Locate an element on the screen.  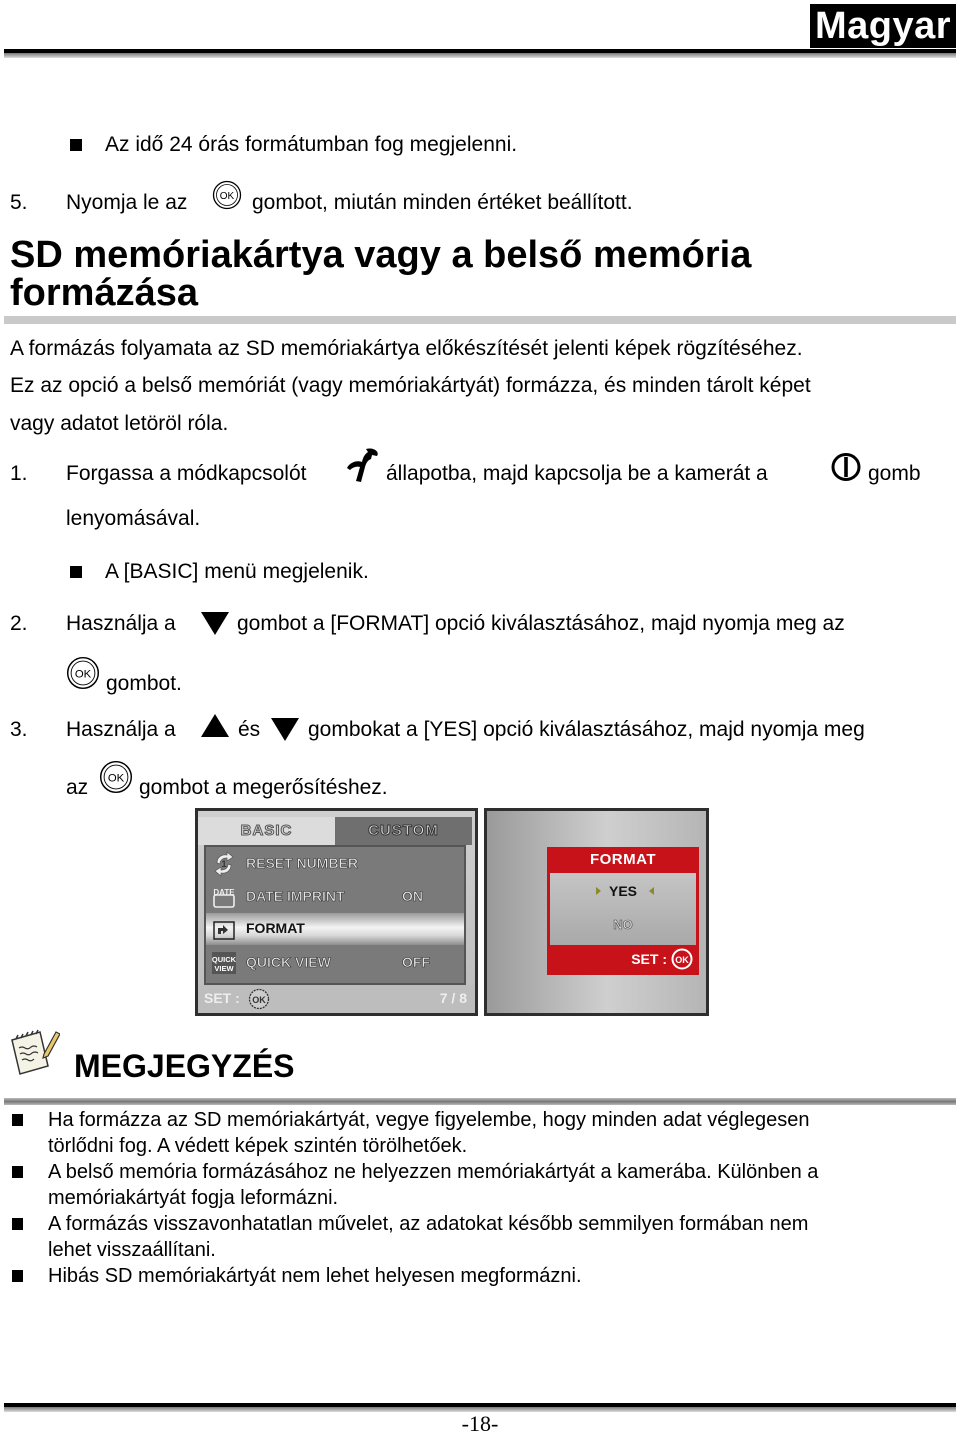
bullet-text: A [BASIC] menü megjelenik. is located at coordinates (237, 571).